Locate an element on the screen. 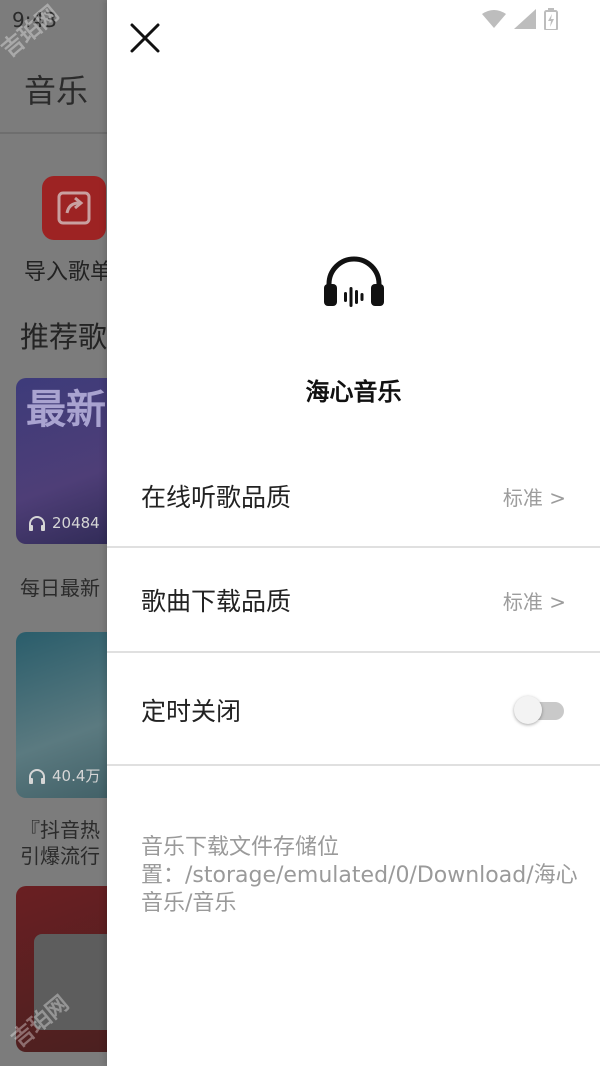 This screenshot has height=1066, width=600. app-name: 海心音乐 is located at coordinates (353, 392).